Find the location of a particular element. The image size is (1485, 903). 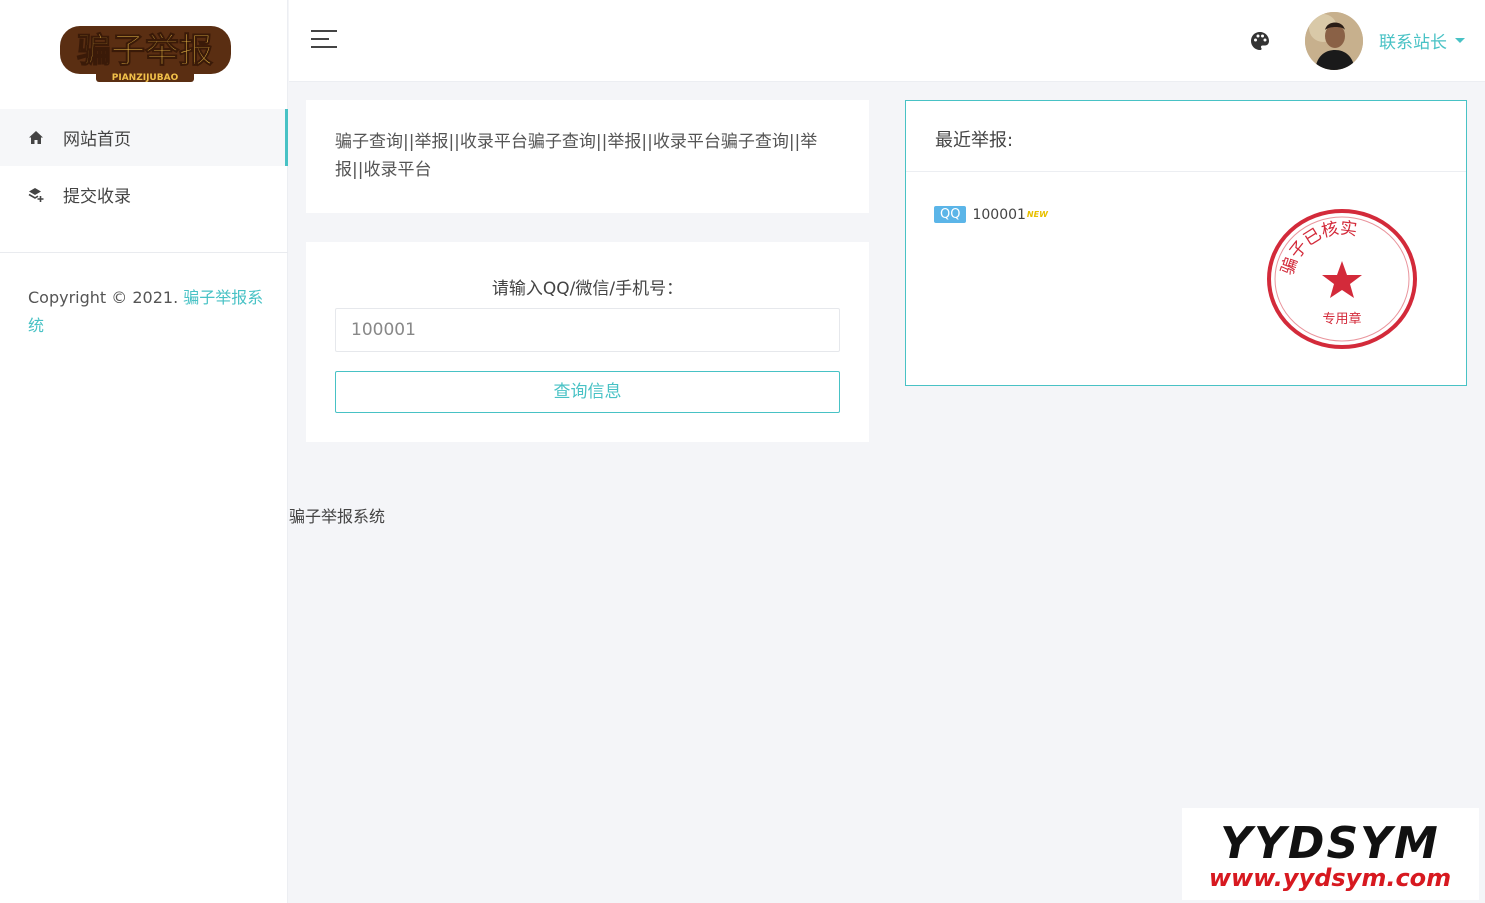

sidebar-nav: 网站首页 提交收录 is located at coordinates (144, 166).